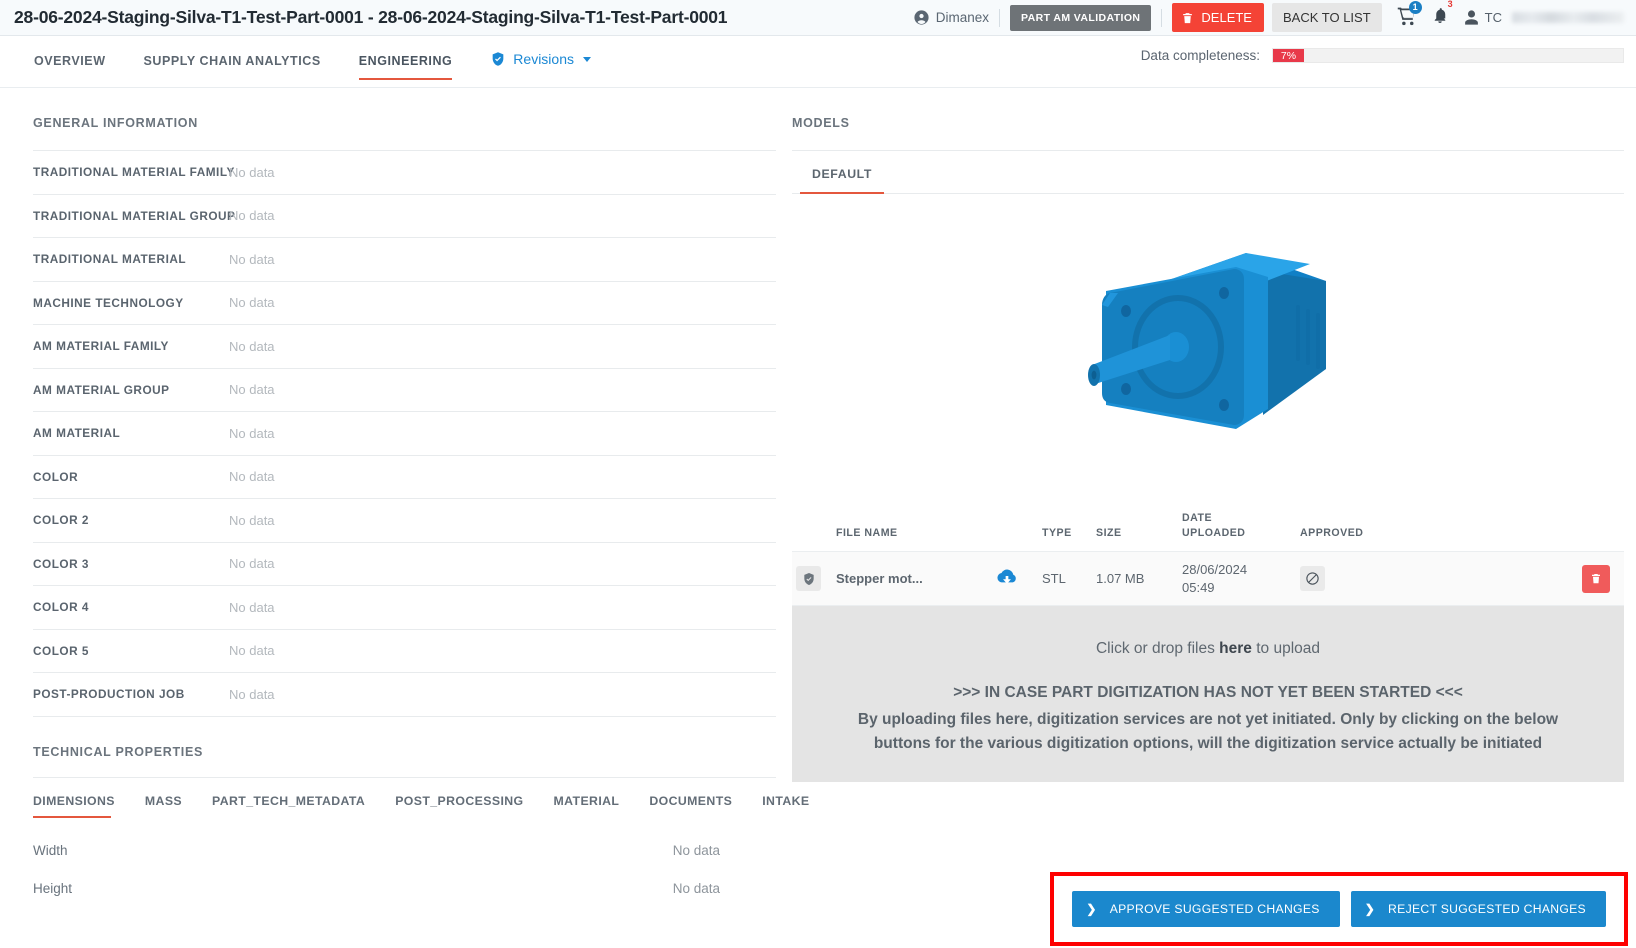 The width and height of the screenshot is (1636, 948). What do you see at coordinates (1065, 528) in the screenshot?
I see `column-type: TYPE` at bounding box center [1065, 528].